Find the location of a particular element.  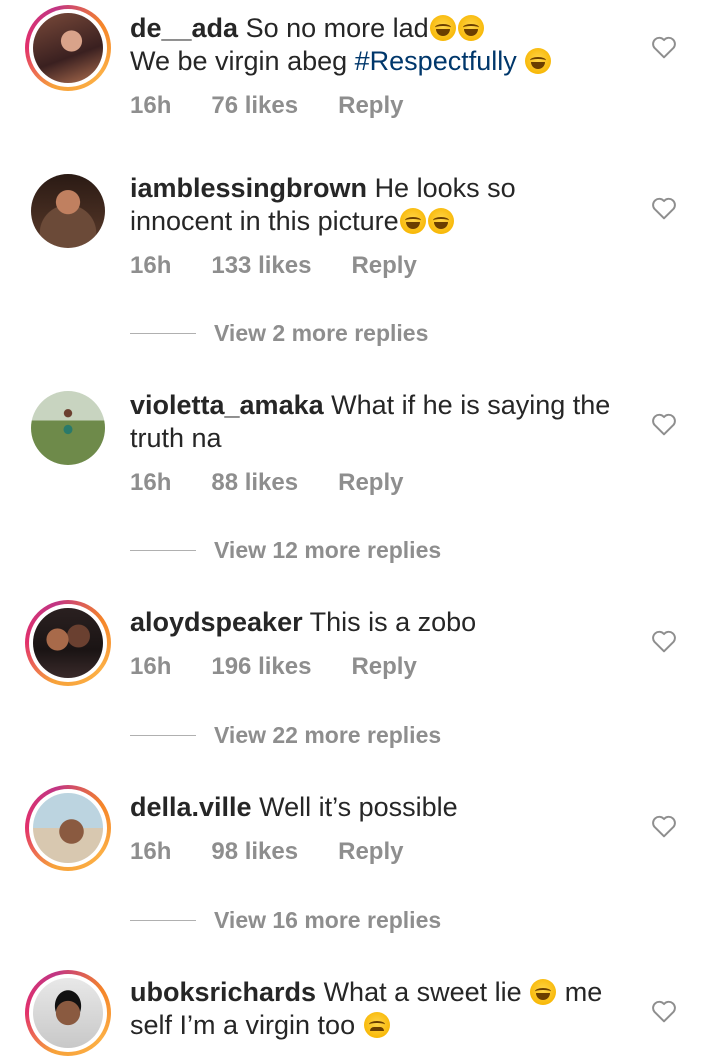

comment-body: He looks so is located at coordinates (445, 188).